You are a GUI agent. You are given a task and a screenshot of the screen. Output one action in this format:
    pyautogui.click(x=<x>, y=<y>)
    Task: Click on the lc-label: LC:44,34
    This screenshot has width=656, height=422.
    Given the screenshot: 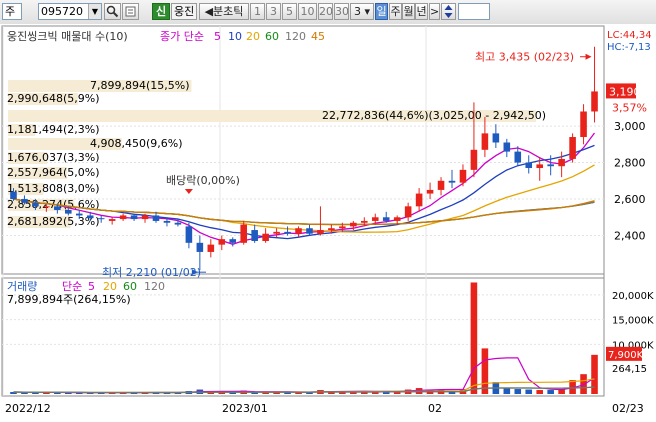 What is the action you would take?
    pyautogui.click(x=629, y=35)
    